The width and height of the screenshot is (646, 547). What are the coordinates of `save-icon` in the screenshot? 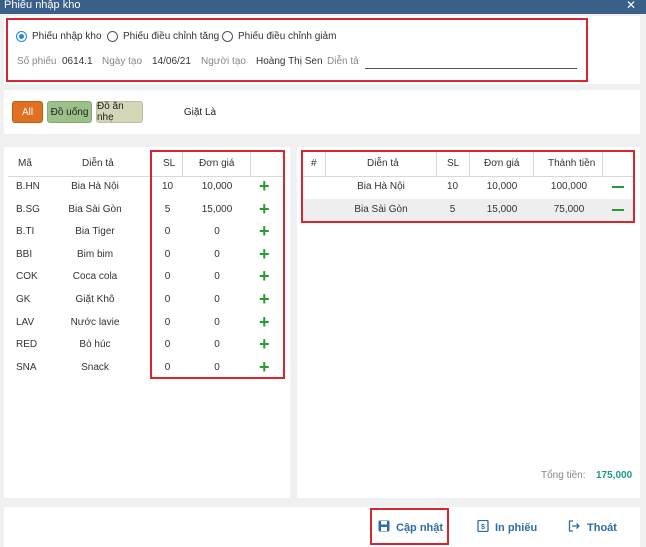 It's located at (384, 527).